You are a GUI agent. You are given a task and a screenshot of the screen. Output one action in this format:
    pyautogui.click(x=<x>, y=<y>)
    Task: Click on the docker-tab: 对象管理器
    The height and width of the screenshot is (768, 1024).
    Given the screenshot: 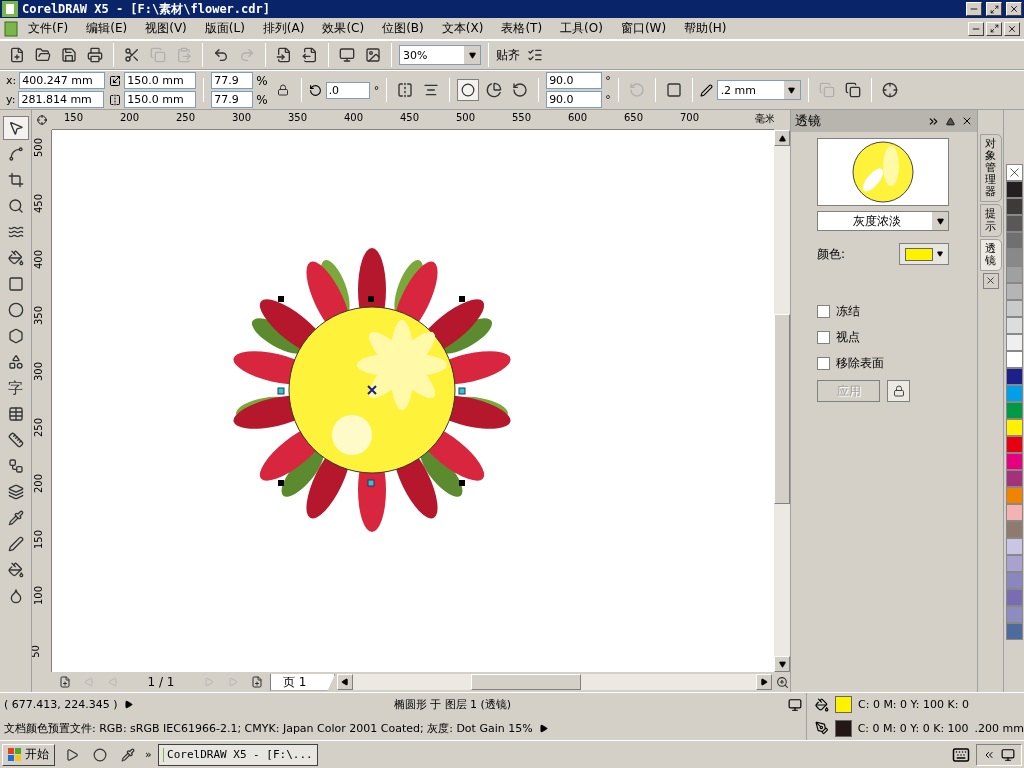 What is the action you would take?
    pyautogui.click(x=990, y=168)
    